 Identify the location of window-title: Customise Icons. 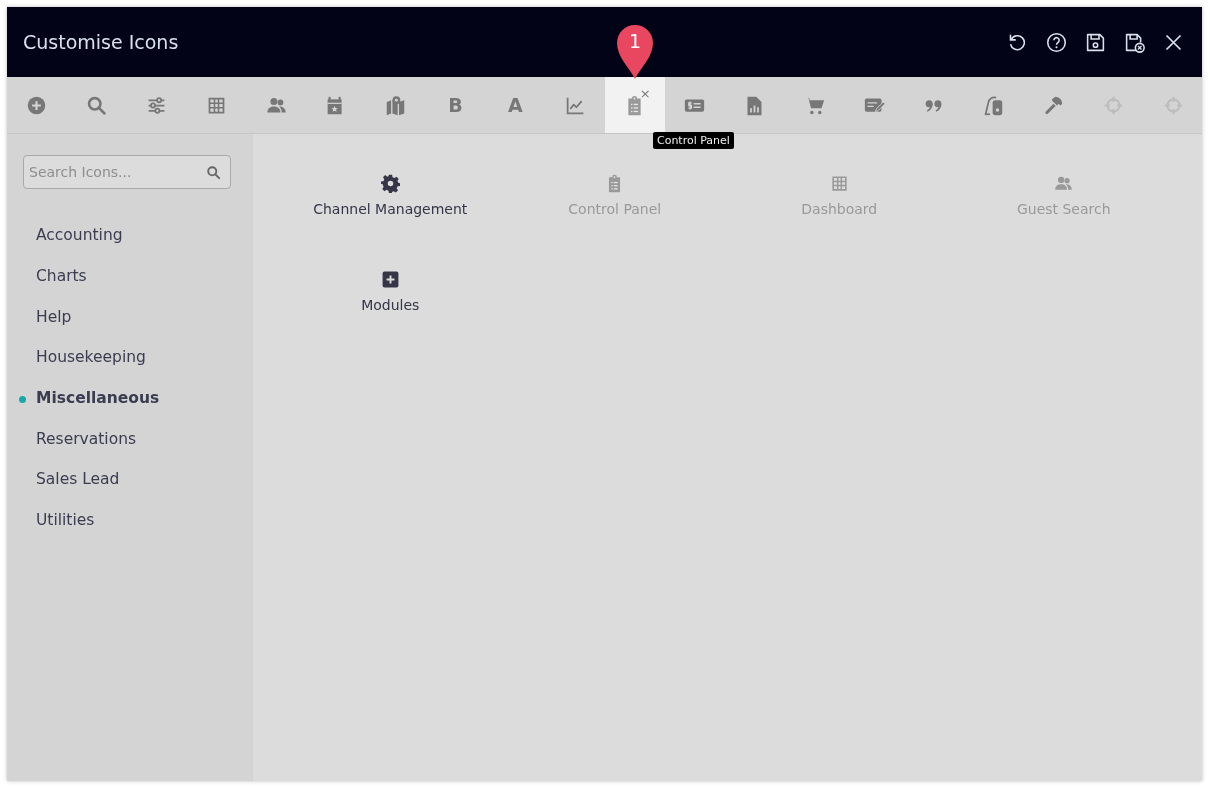
(101, 42).